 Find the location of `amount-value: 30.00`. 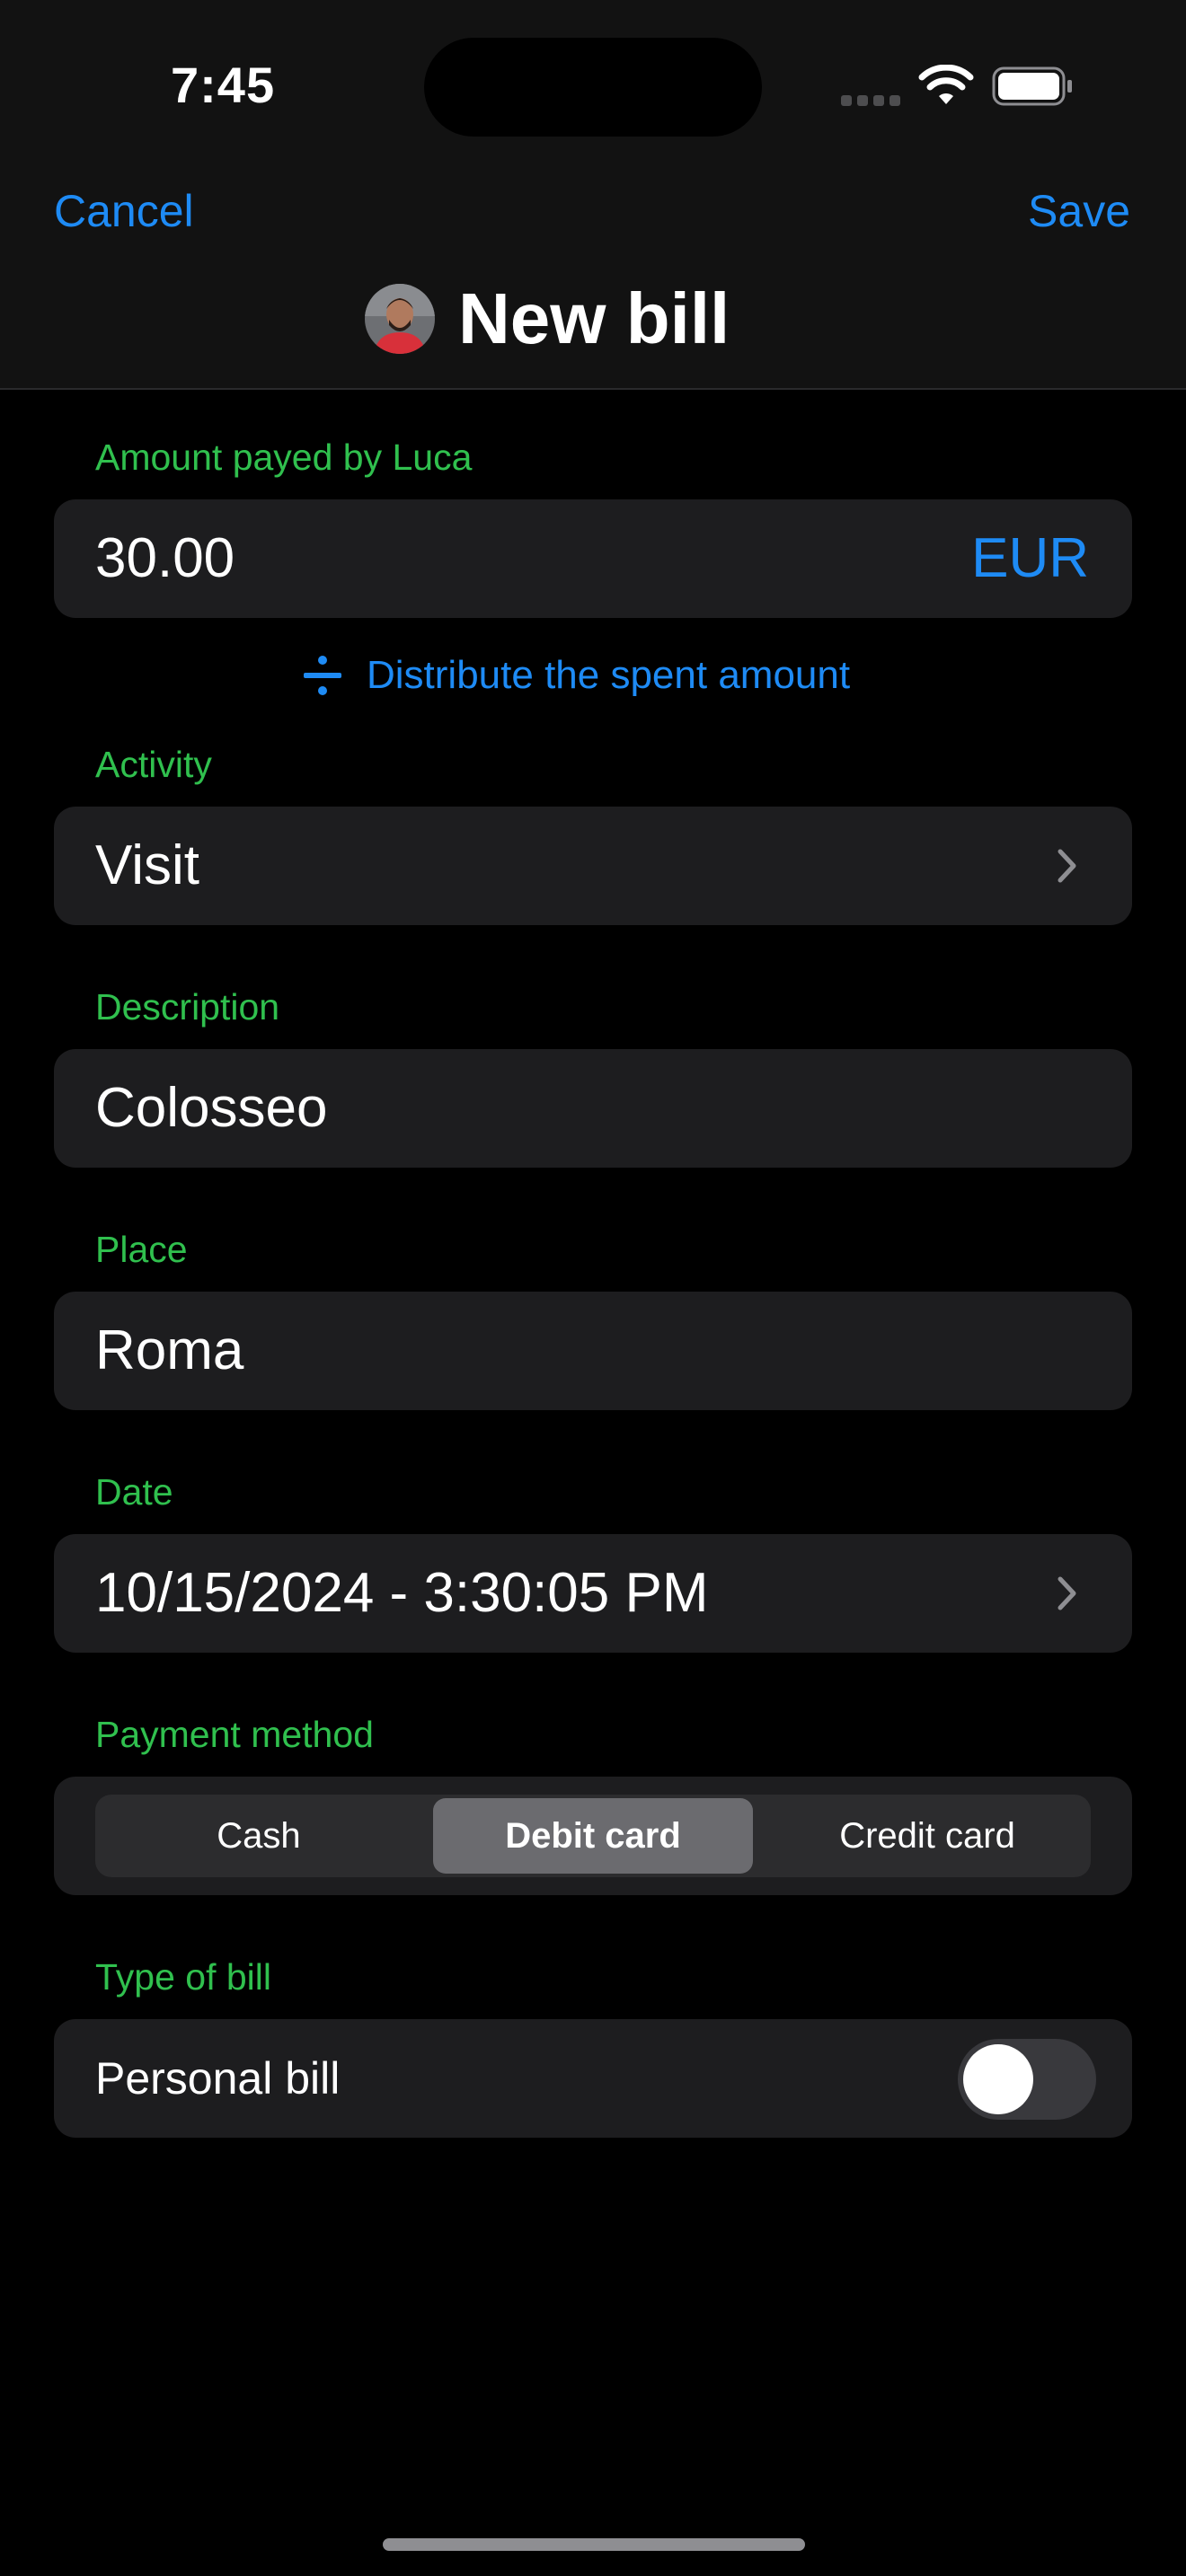

amount-value: 30.00 is located at coordinates (165, 558).